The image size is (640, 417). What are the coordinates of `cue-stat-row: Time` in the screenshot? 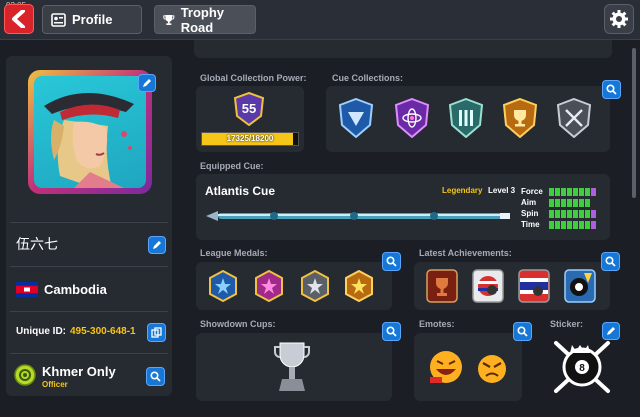 It's located at (559, 224).